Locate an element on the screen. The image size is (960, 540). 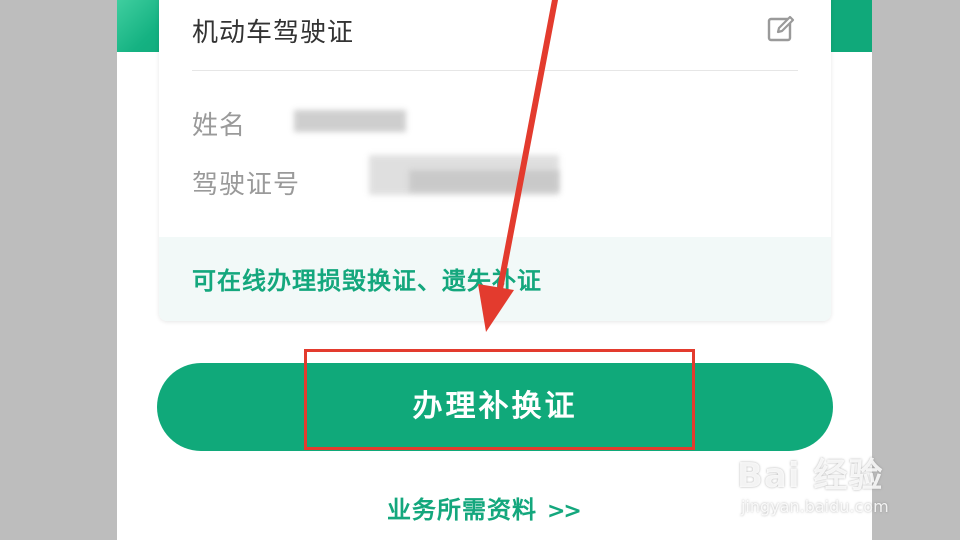
card-divider is located at coordinates (495, 70).